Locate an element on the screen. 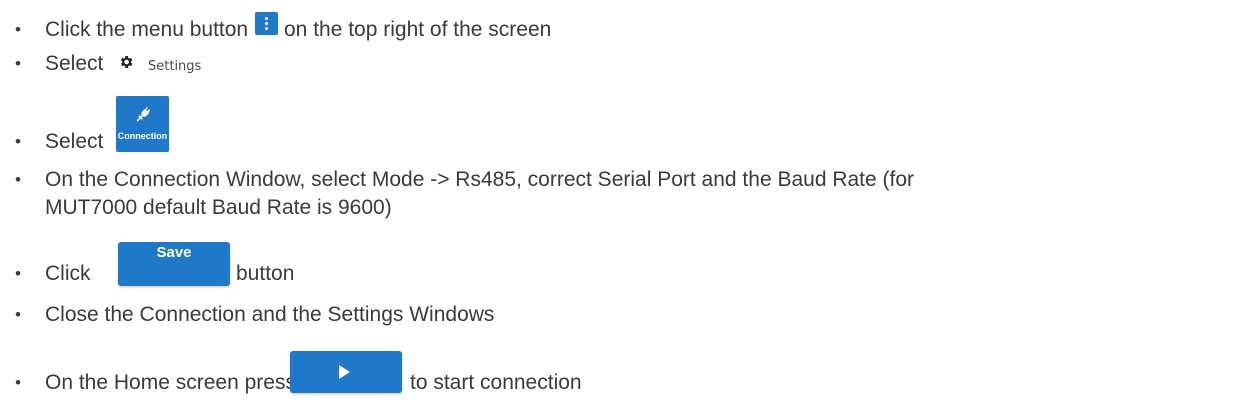 Image resolution: width=1235 pixels, height=416 pixels. settings-label: Settings is located at coordinates (175, 66).